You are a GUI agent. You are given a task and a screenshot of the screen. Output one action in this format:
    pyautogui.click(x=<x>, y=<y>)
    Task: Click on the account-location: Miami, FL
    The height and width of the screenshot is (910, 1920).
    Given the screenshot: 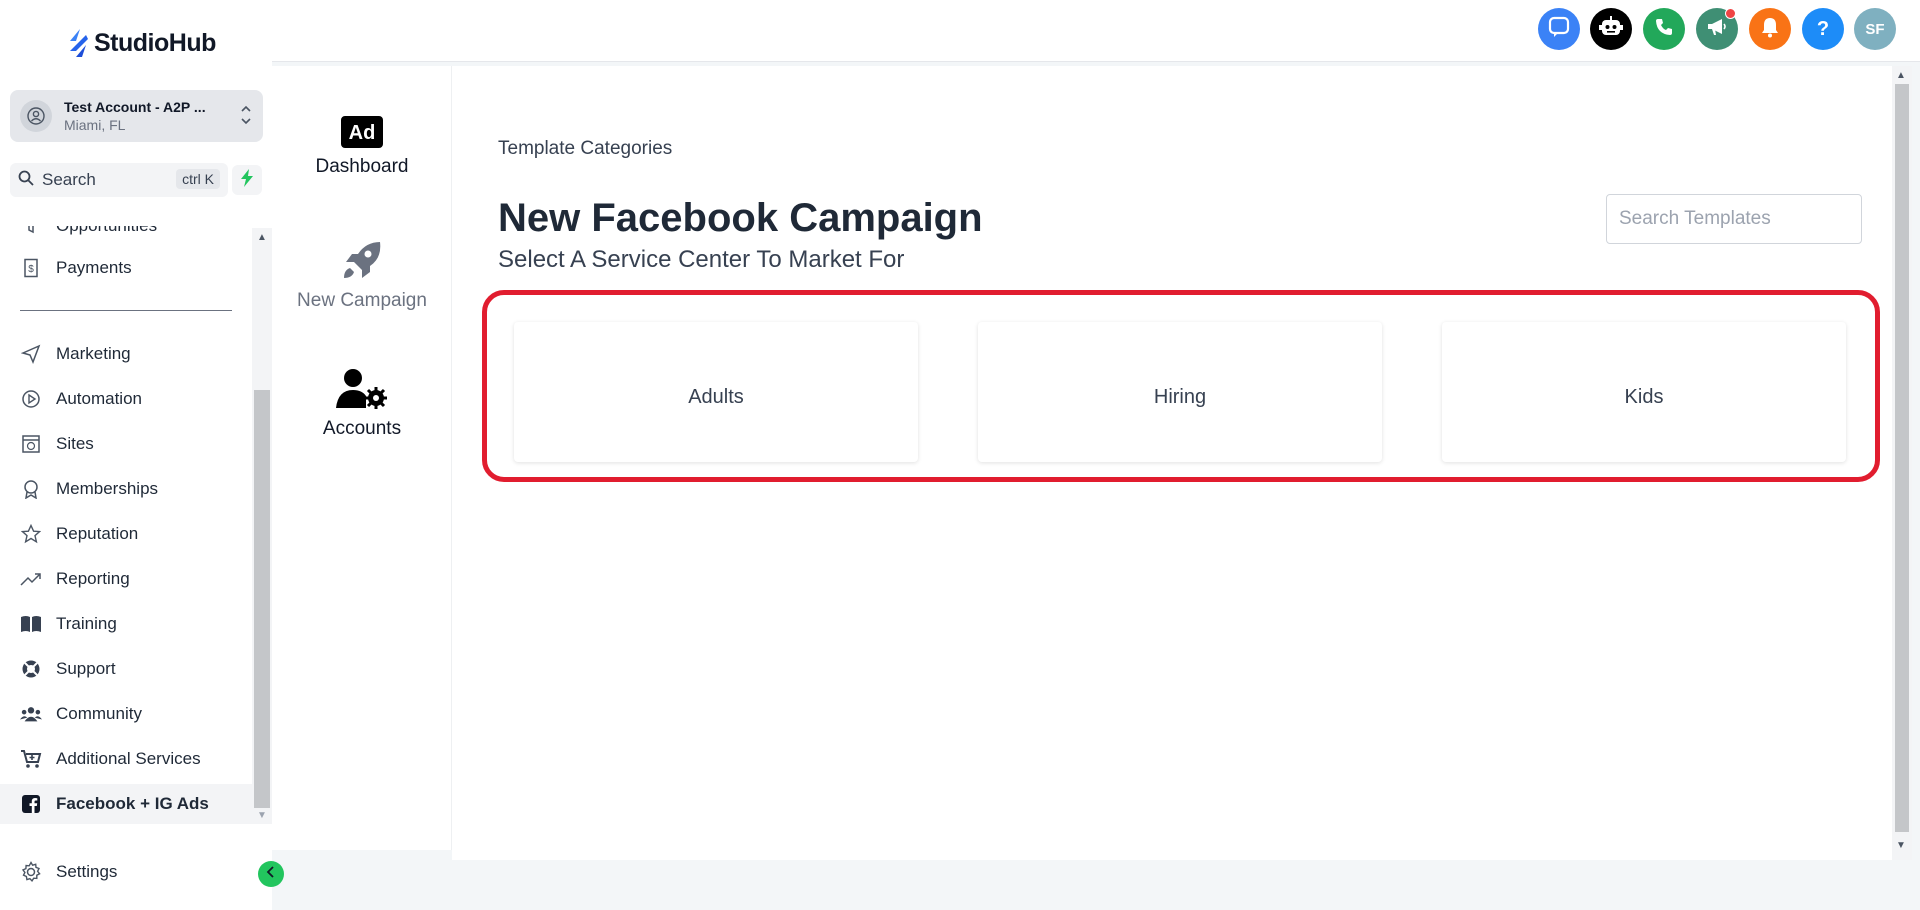 What is the action you would take?
    pyautogui.click(x=95, y=125)
    